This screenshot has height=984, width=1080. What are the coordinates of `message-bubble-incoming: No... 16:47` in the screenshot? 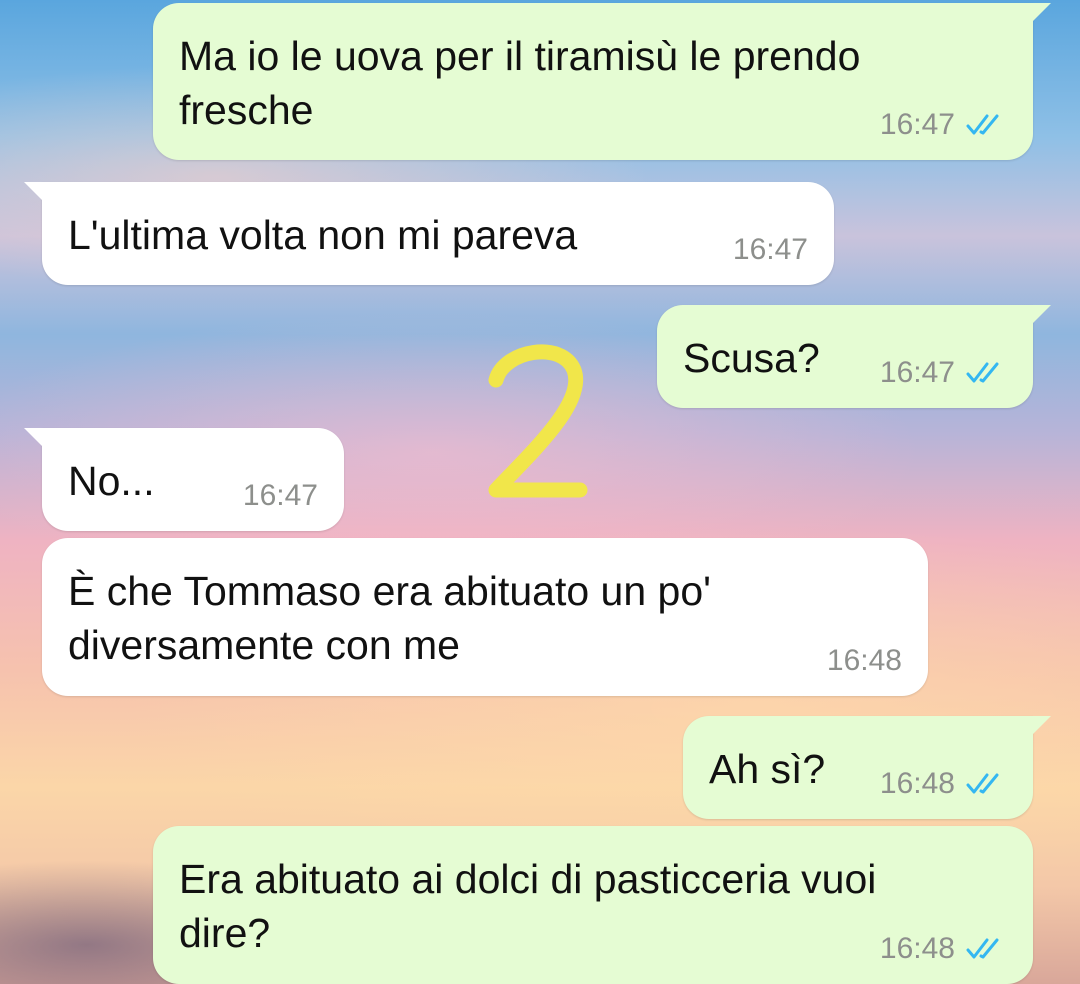 It's located at (184, 479).